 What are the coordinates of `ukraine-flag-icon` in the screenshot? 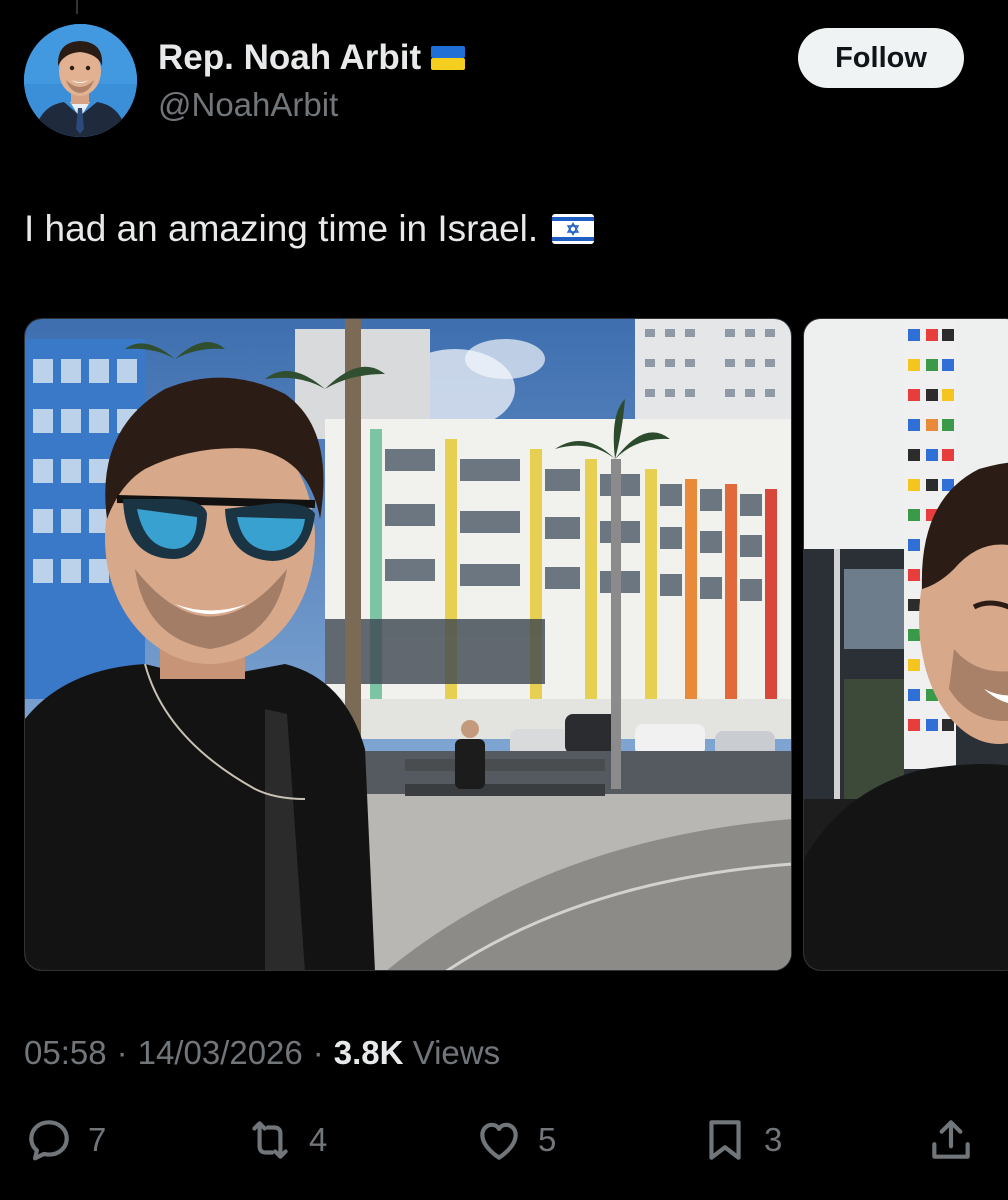 It's located at (448, 58).